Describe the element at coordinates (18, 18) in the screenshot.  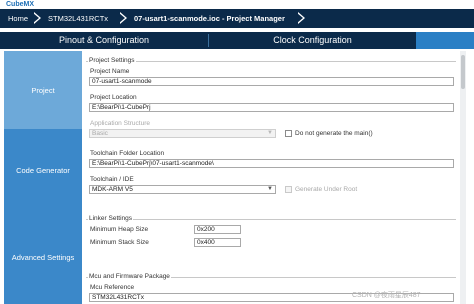
I see `breadcrumb-home: Home` at that location.